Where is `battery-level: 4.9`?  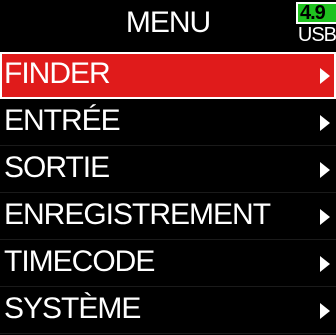
battery-level: 4.9 is located at coordinates (313, 13).